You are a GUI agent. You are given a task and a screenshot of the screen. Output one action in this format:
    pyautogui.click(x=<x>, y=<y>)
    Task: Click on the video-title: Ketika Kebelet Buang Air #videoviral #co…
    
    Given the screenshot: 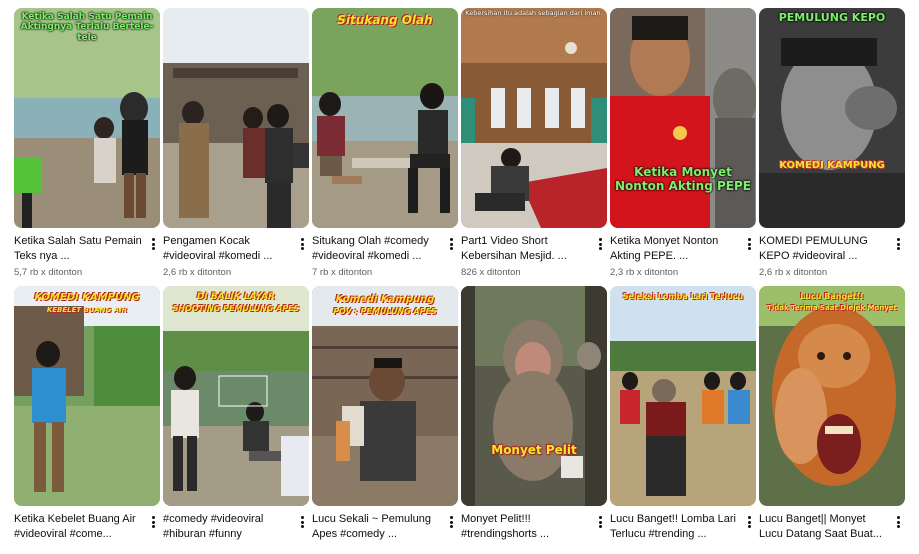 What is the action you would take?
    pyautogui.click(x=79, y=527)
    